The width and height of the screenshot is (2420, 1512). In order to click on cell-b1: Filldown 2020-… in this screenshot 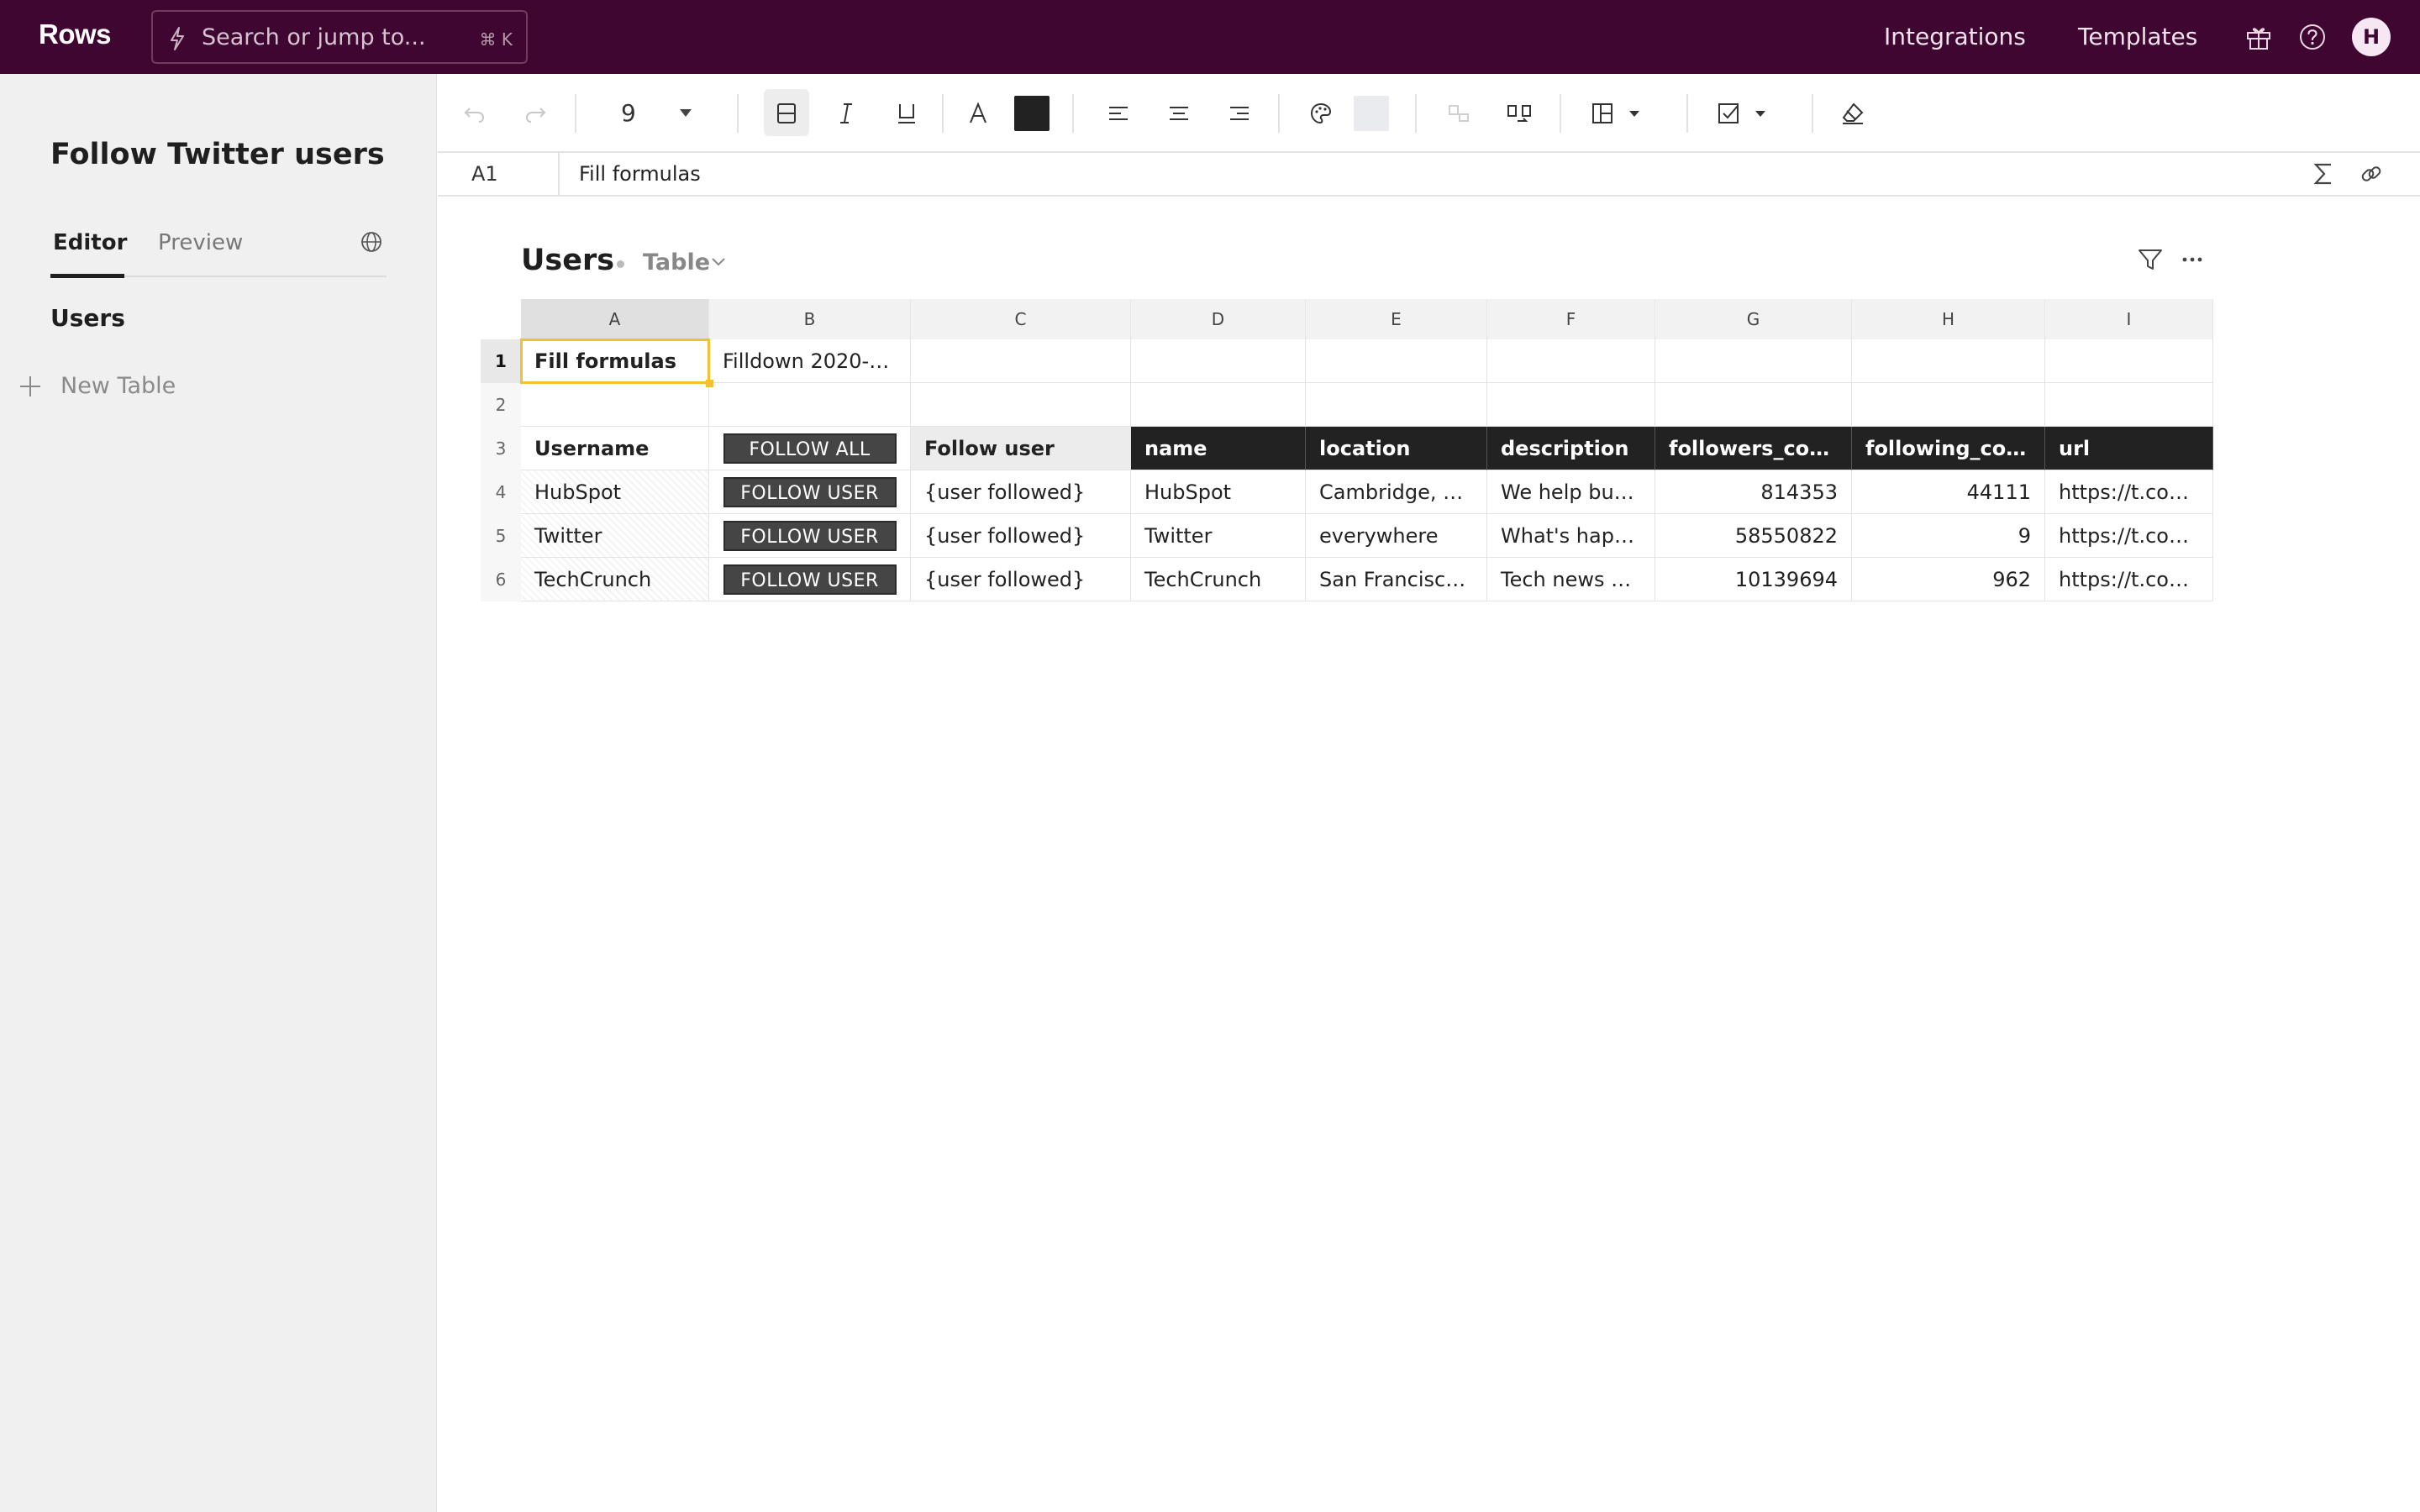, I will do `click(810, 361)`.